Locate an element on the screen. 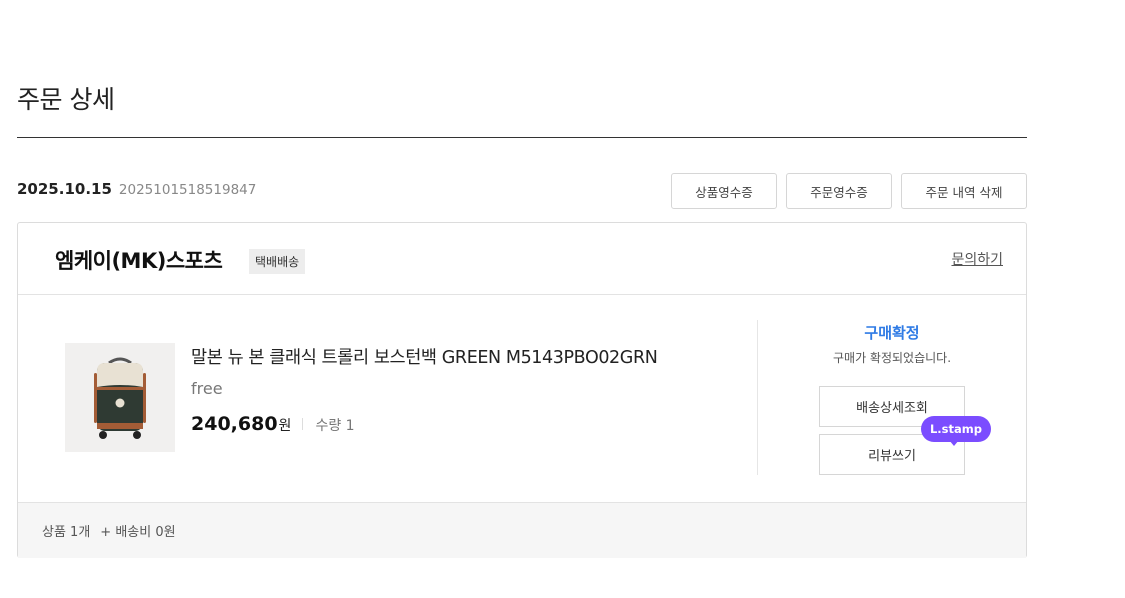  product-price: 240,680 is located at coordinates (234, 424).